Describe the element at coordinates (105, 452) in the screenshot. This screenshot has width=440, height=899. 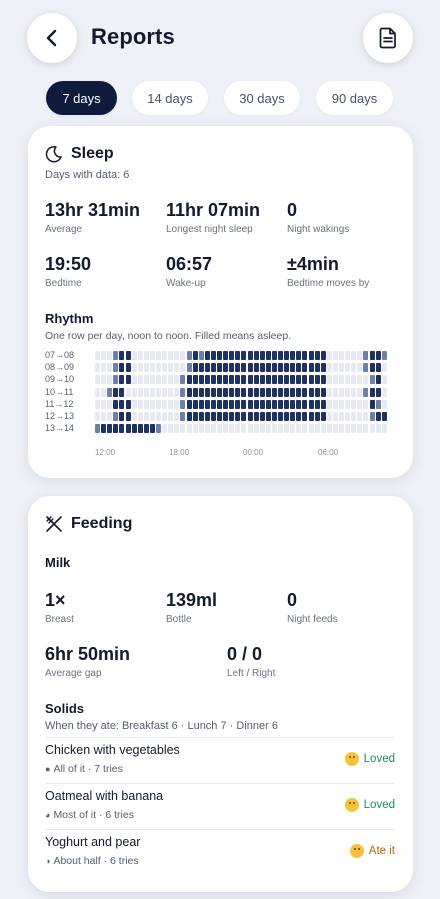
I see `tick-label: 12:00` at that location.